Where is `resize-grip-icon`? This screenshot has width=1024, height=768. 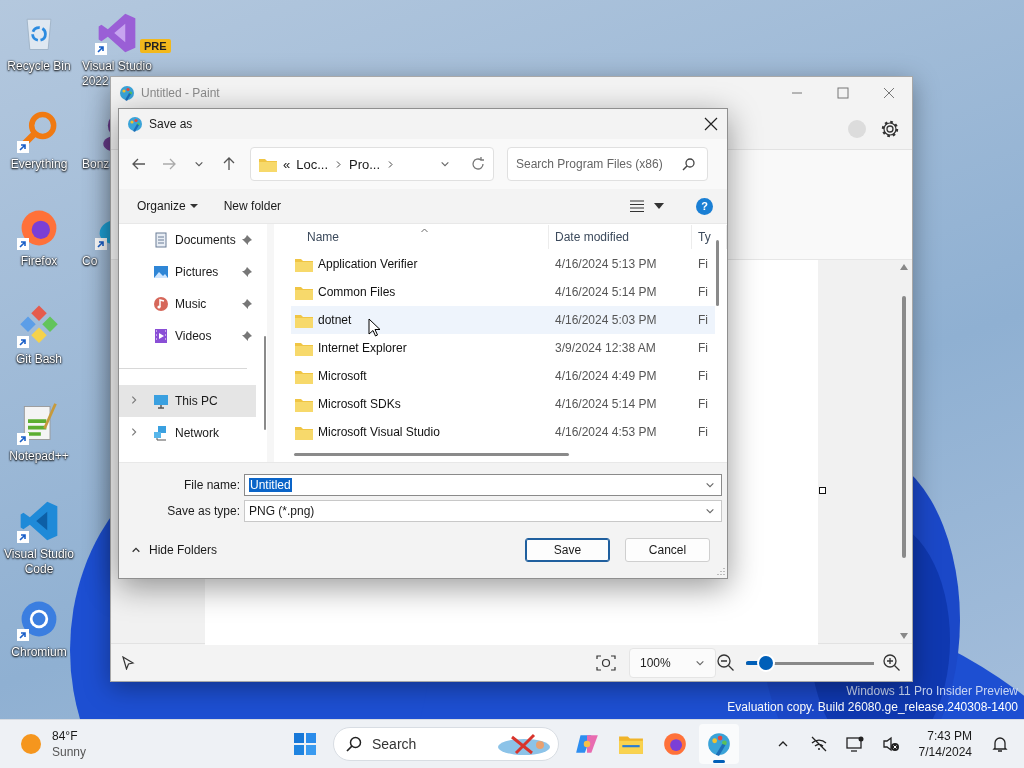
resize-grip-icon is located at coordinates (720, 571).